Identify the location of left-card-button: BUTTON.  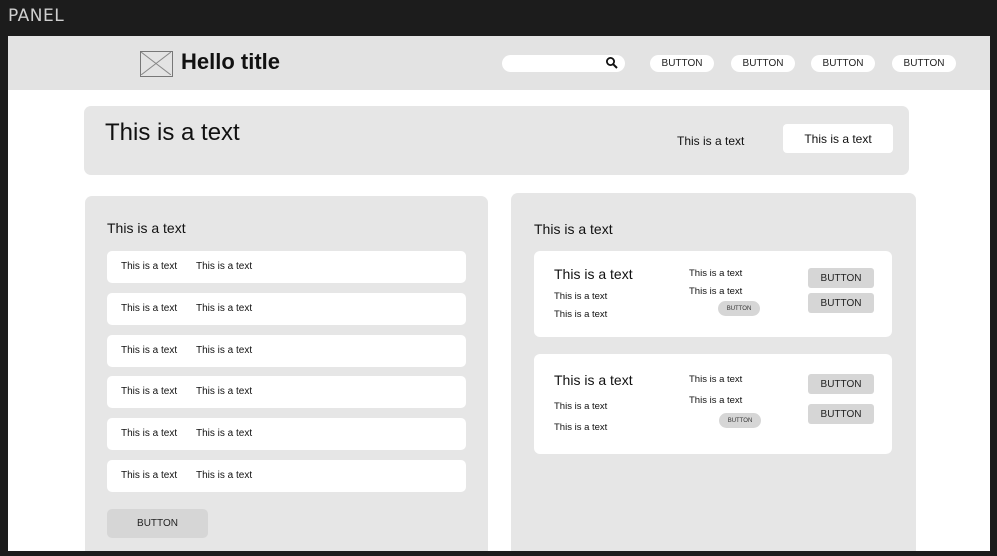
(157, 523).